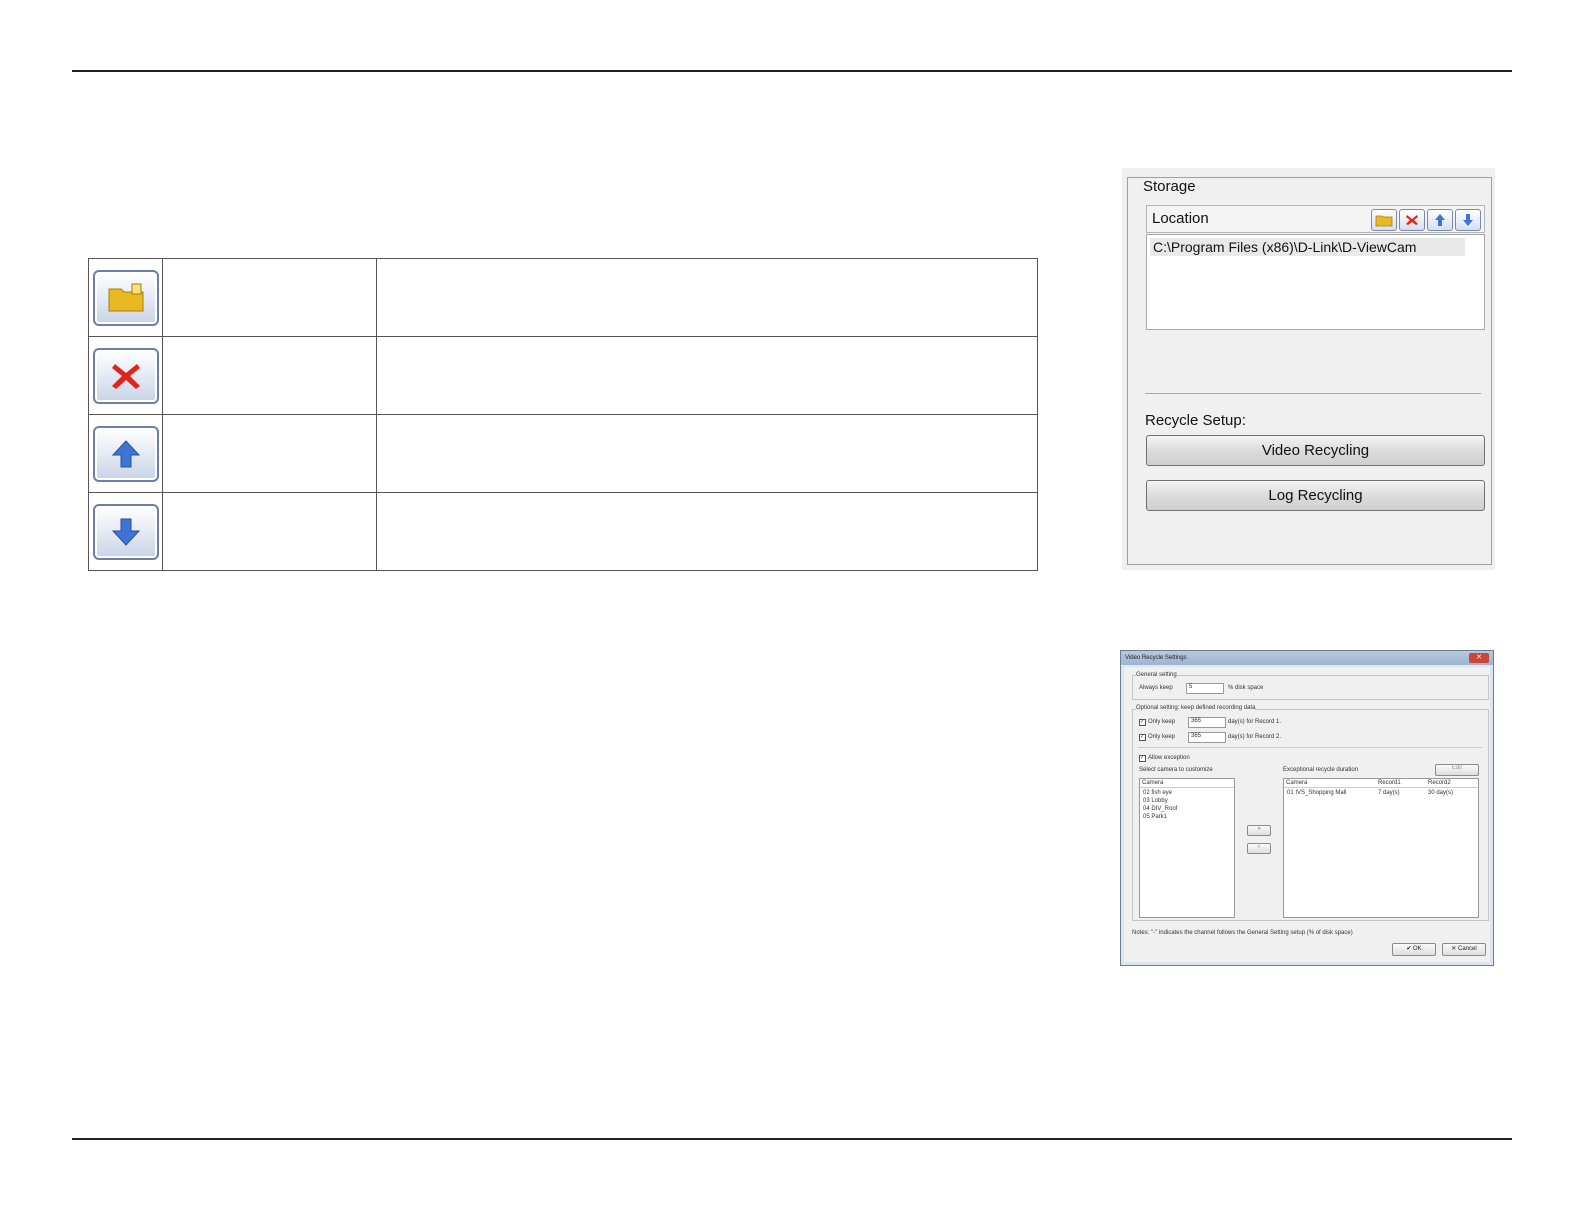 The height and width of the screenshot is (1225, 1585). I want to click on exceptional-label: Exceptional recycle duration, so click(1321, 770).